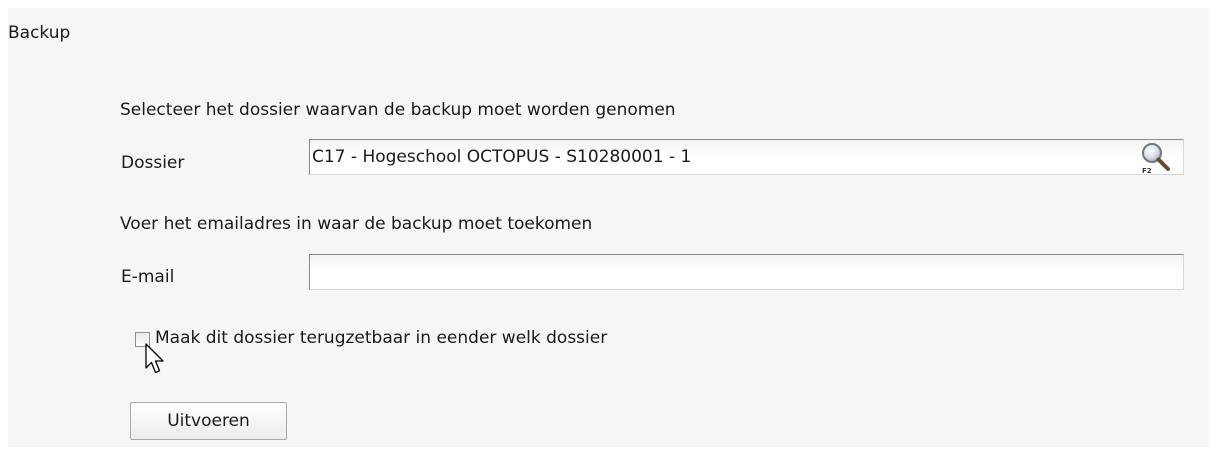 The width and height of the screenshot is (1217, 449). Describe the element at coordinates (746, 157) in the screenshot. I see `dossier-input` at that location.